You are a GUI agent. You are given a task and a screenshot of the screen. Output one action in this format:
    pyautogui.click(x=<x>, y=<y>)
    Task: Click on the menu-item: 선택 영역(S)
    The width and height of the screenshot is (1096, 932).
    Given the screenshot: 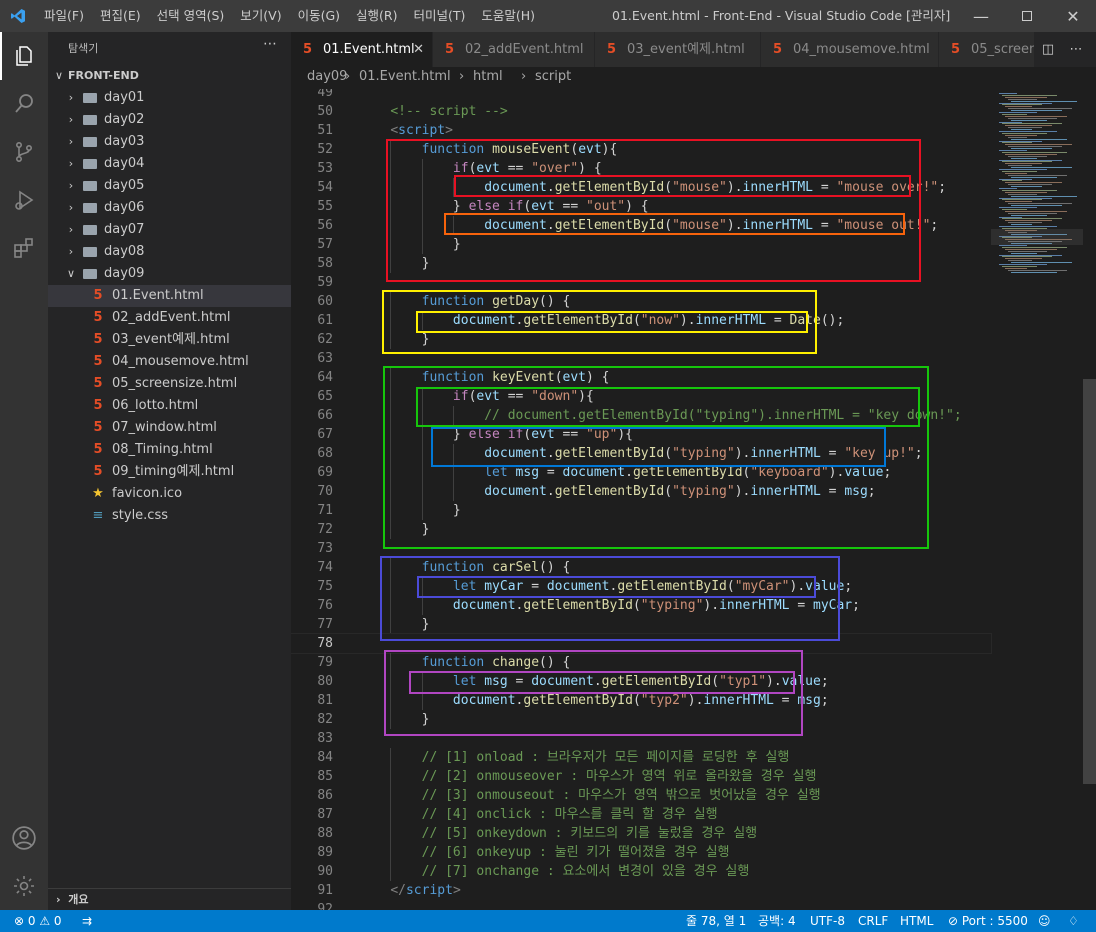 What is the action you would take?
    pyautogui.click(x=191, y=16)
    